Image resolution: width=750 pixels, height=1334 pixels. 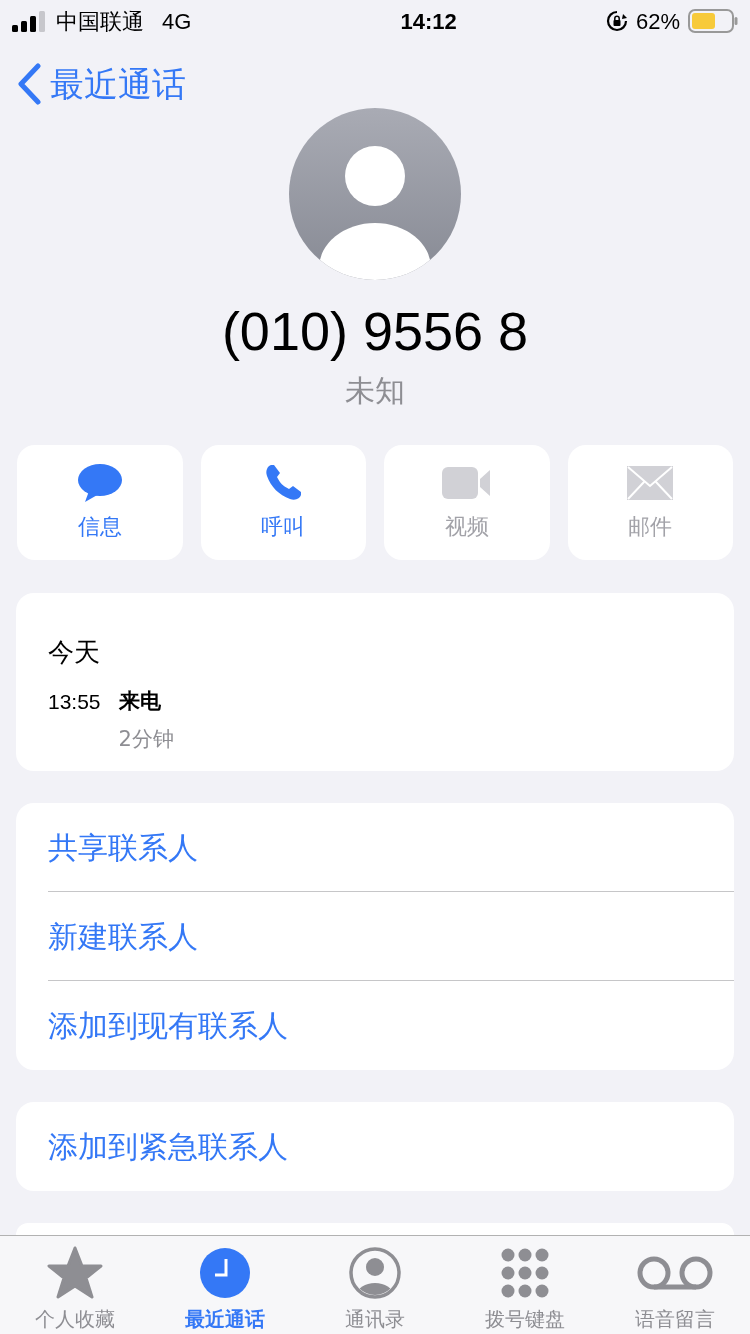 I want to click on envelope-icon, so click(x=650, y=483).